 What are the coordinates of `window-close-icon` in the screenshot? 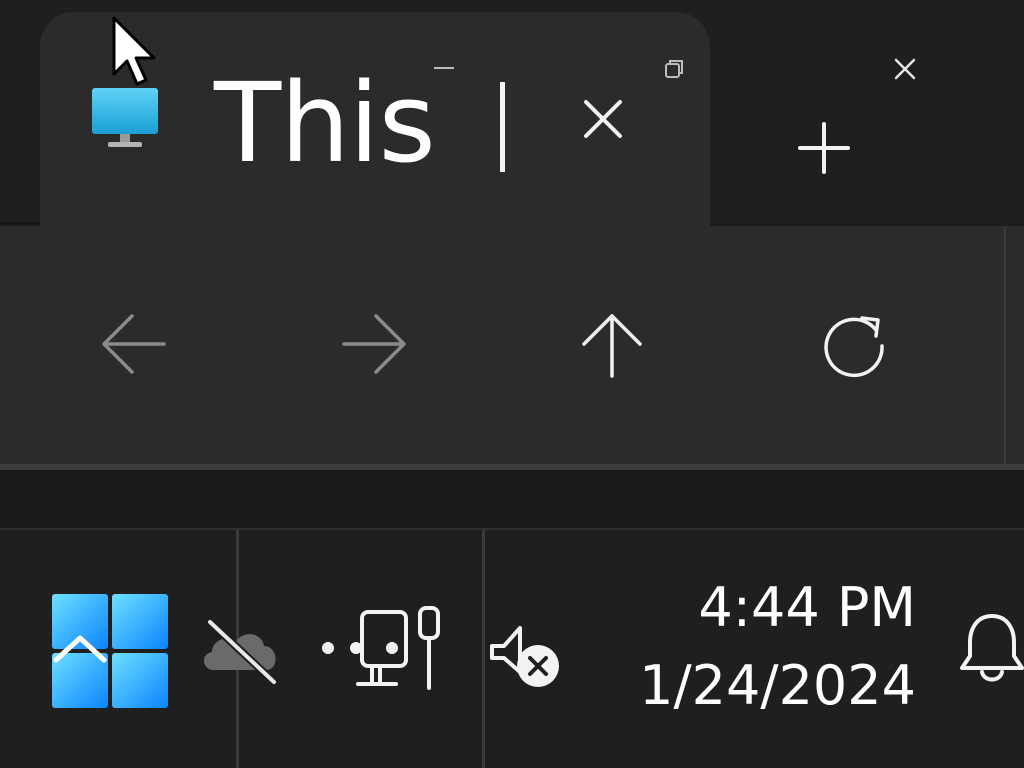 It's located at (905, 69).